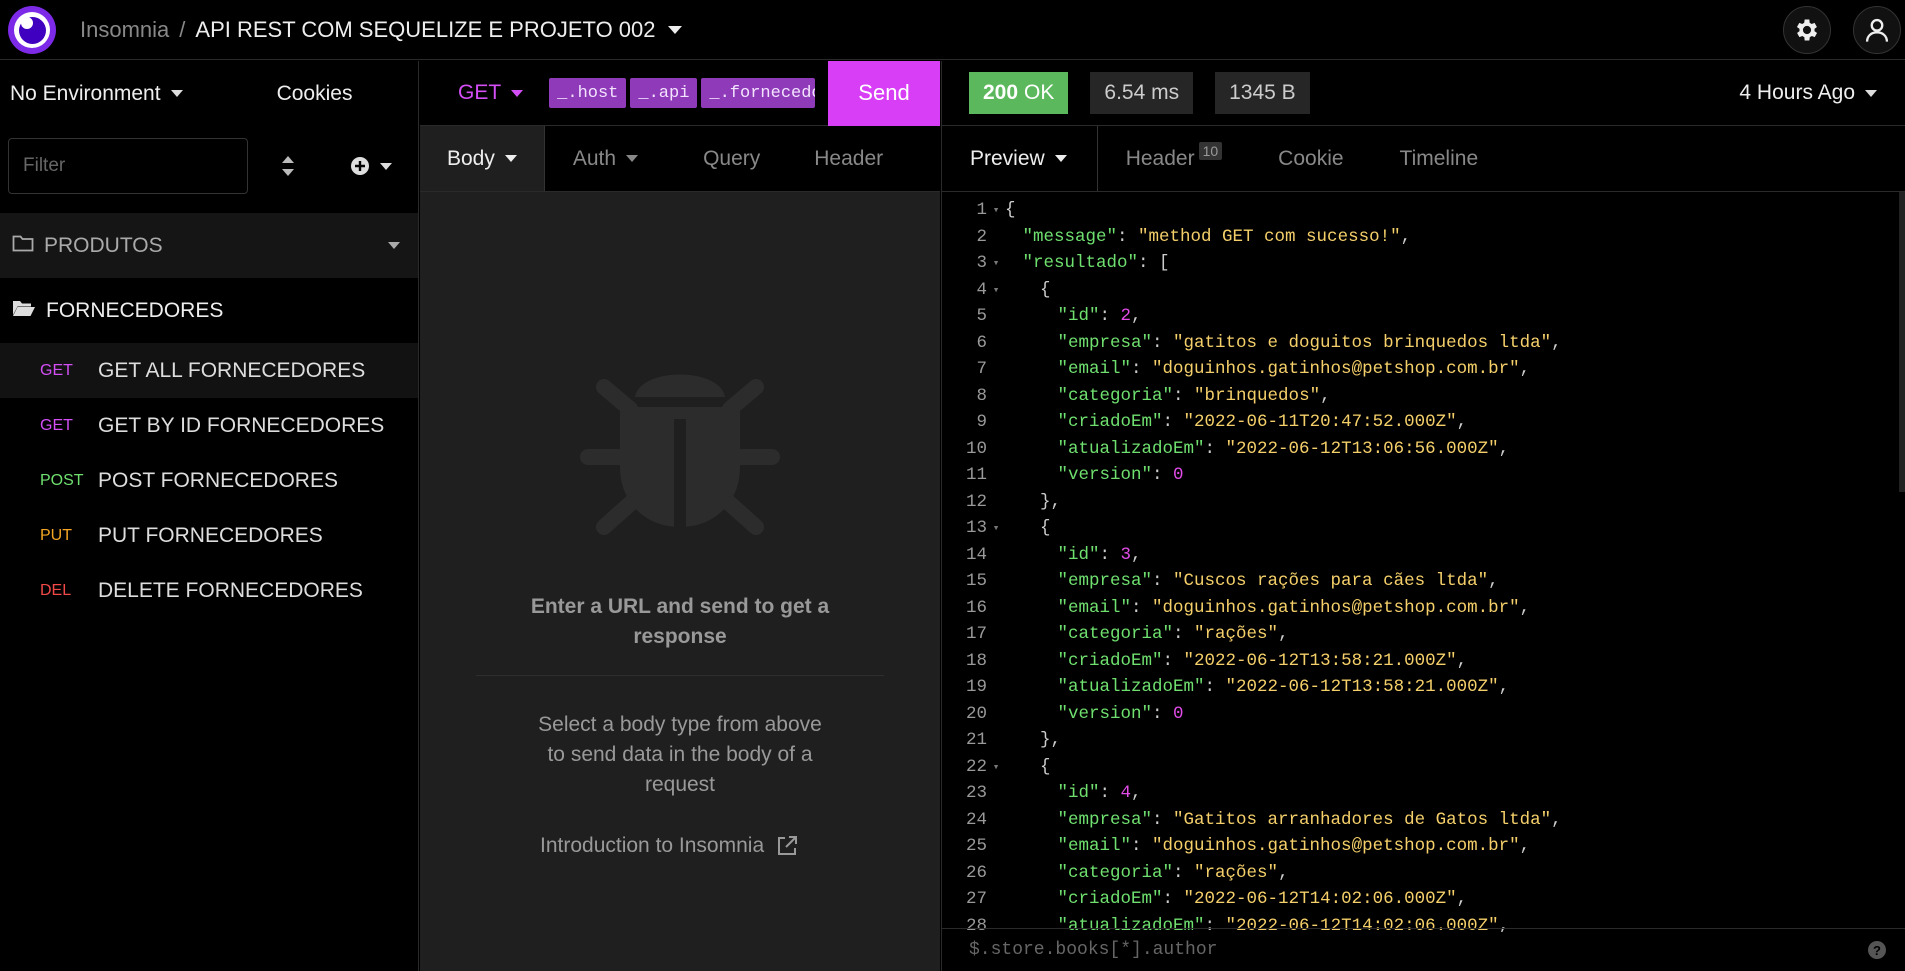  What do you see at coordinates (981, 342) in the screenshot?
I see `line-number: 6` at bounding box center [981, 342].